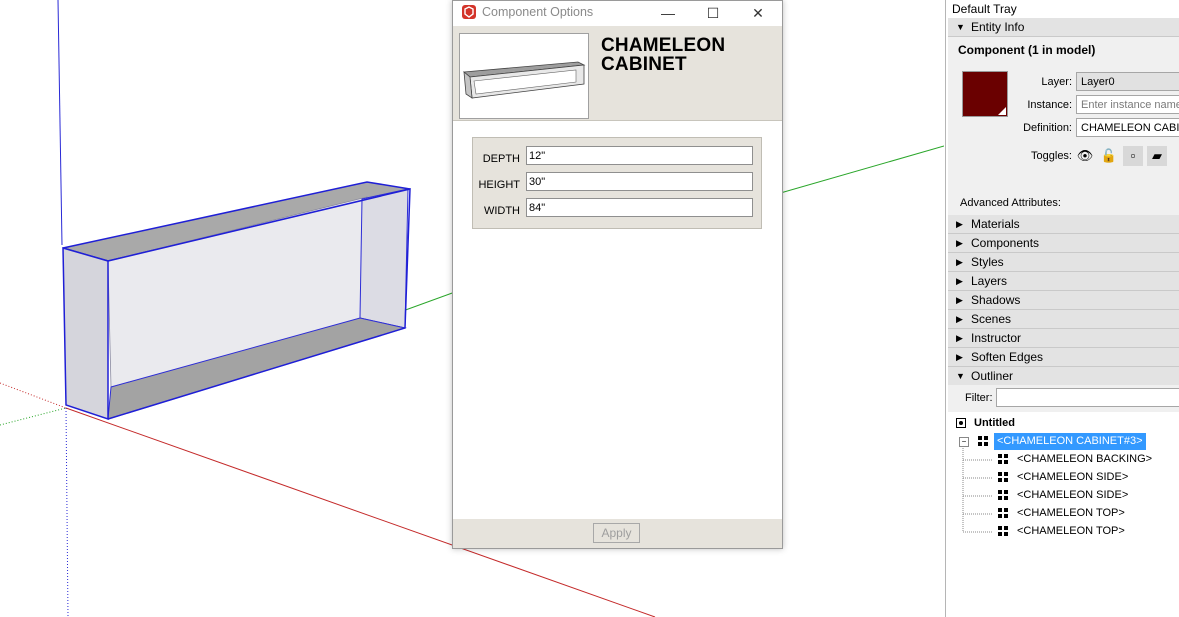 This screenshot has height=617, width=1179. I want to click on sketchup-app-icon, so click(469, 12).